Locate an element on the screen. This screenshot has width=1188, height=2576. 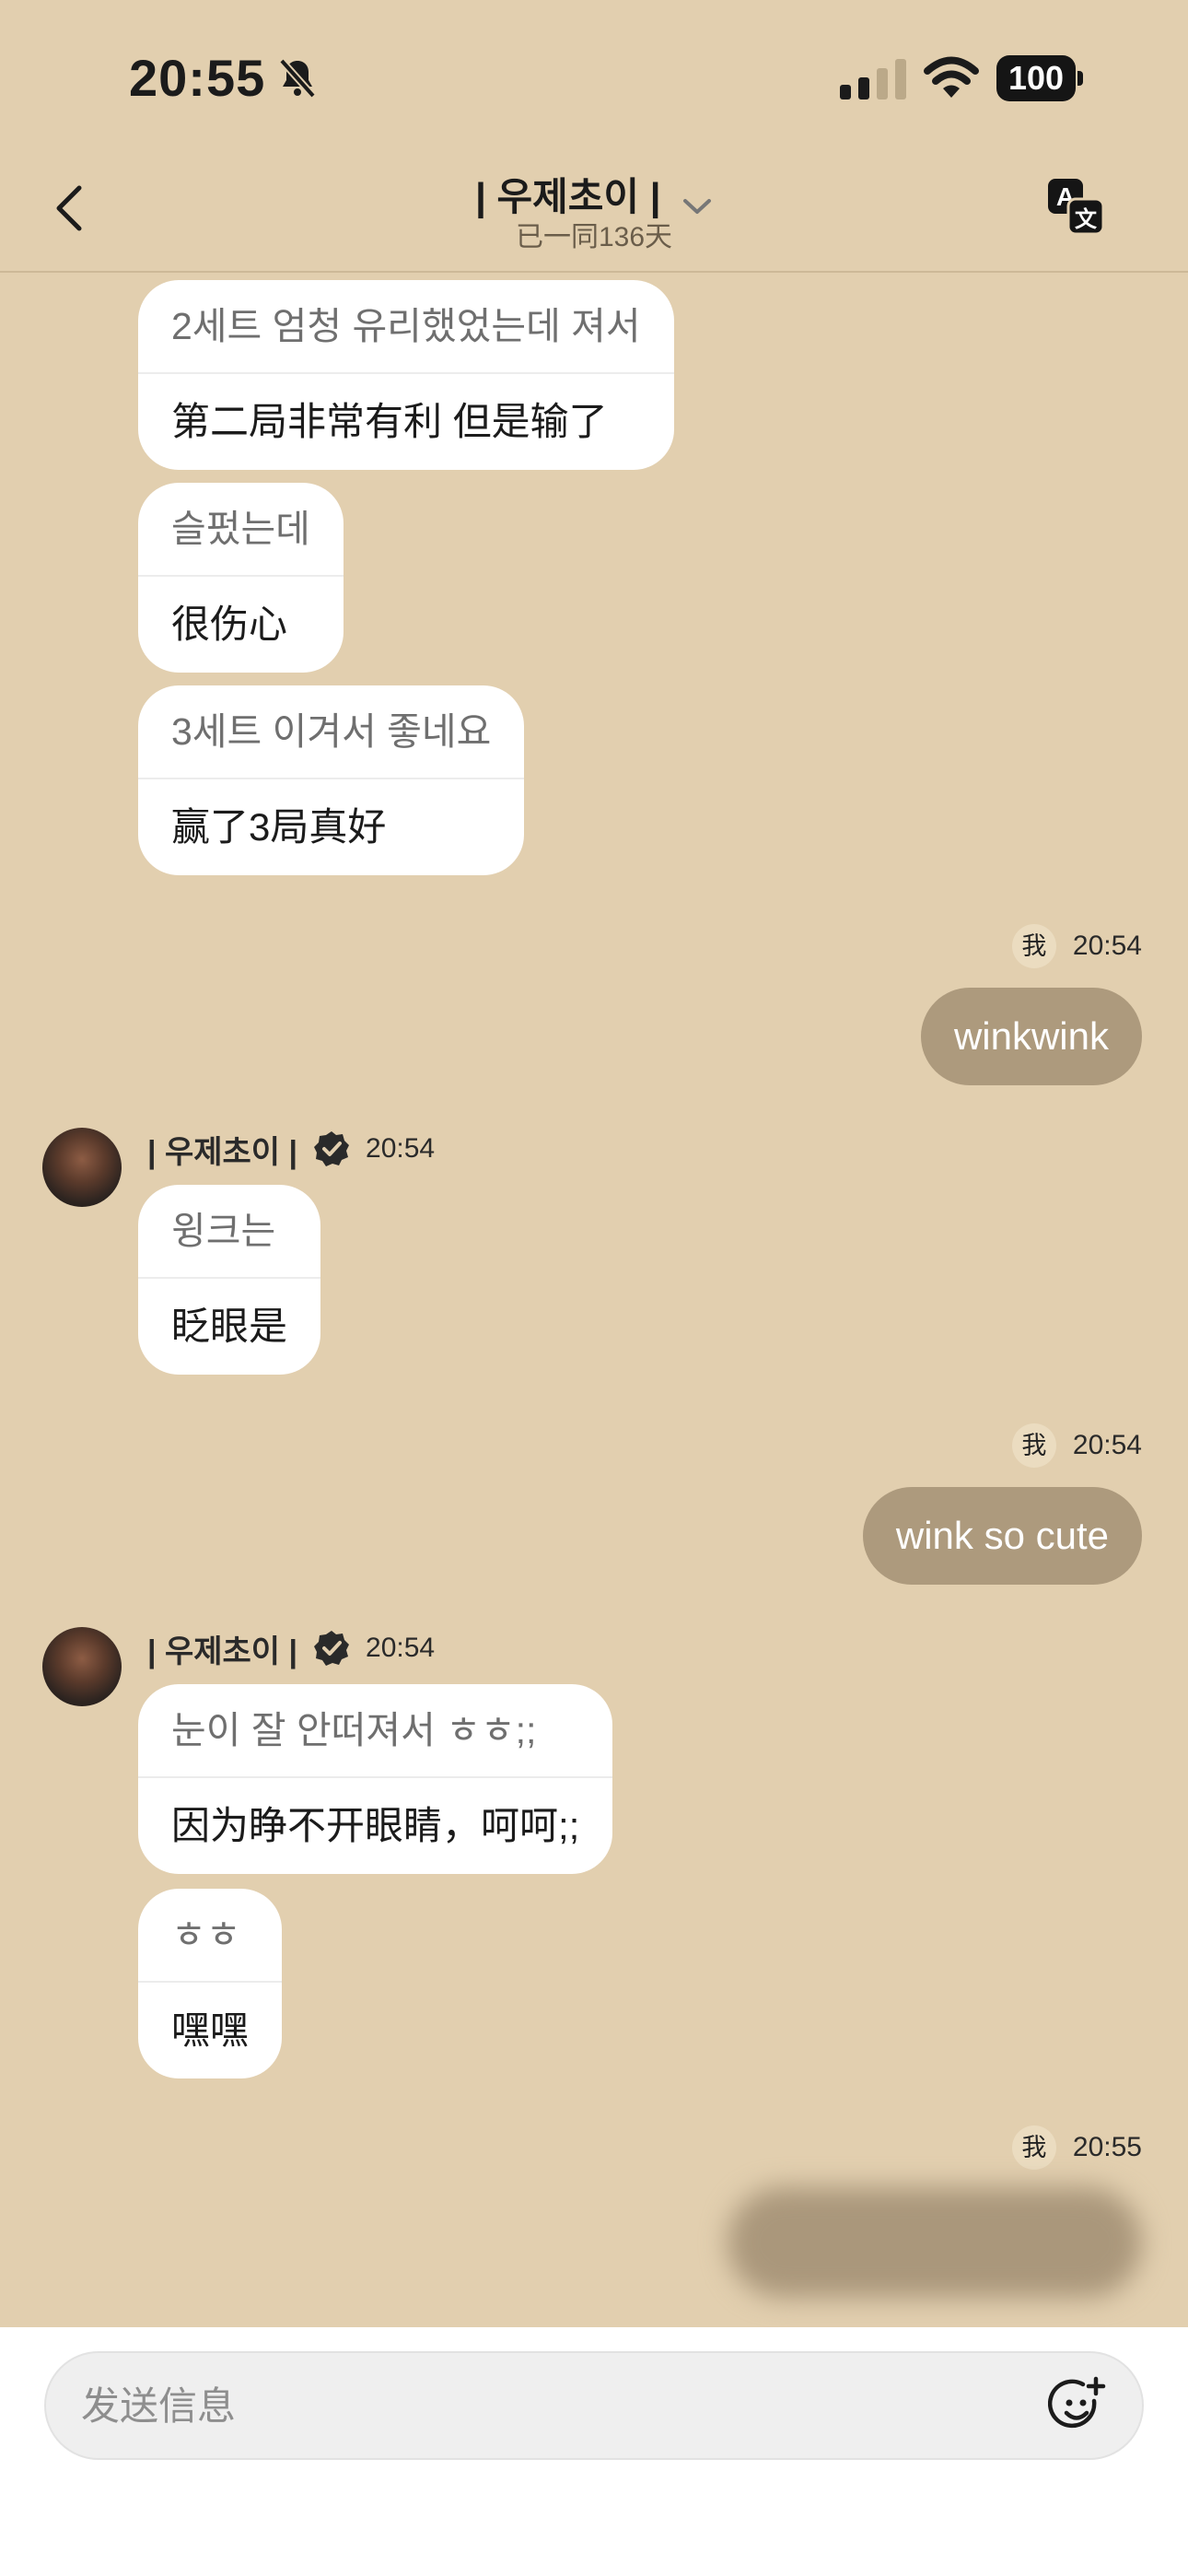
translated-text: 眨眼是 is located at coordinates (230, 1326).